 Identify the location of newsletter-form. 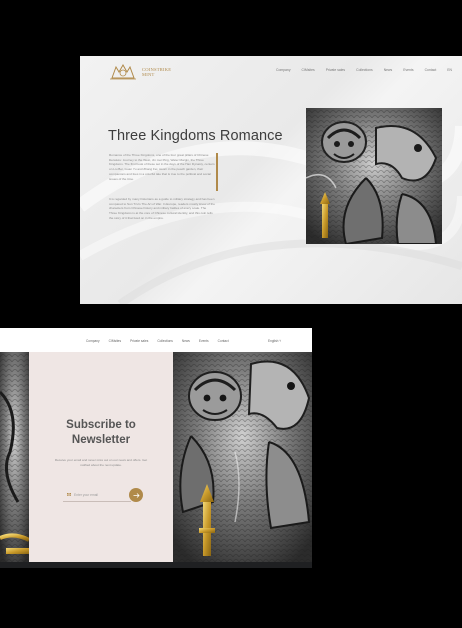
(103, 495).